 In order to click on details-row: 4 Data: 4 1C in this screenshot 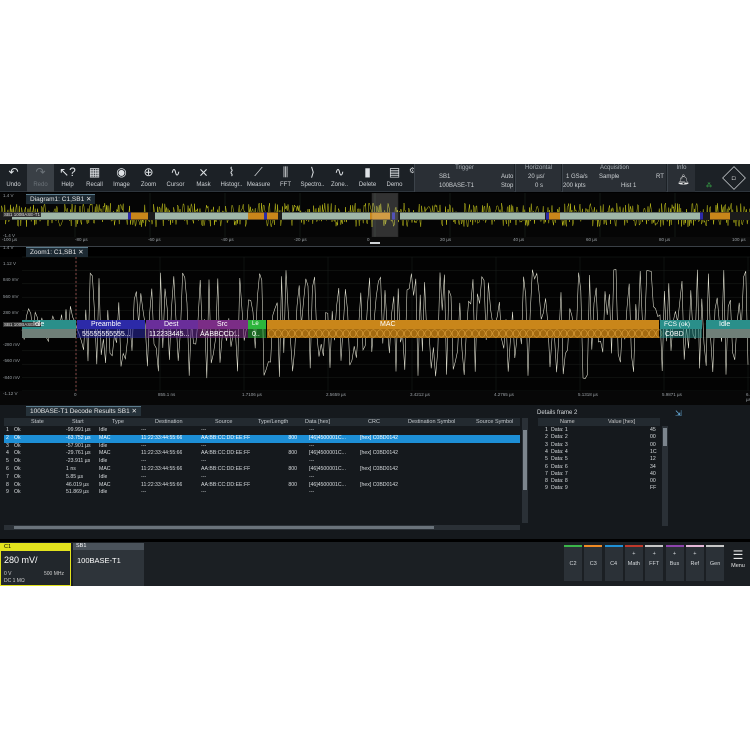, I will do `click(600, 452)`.